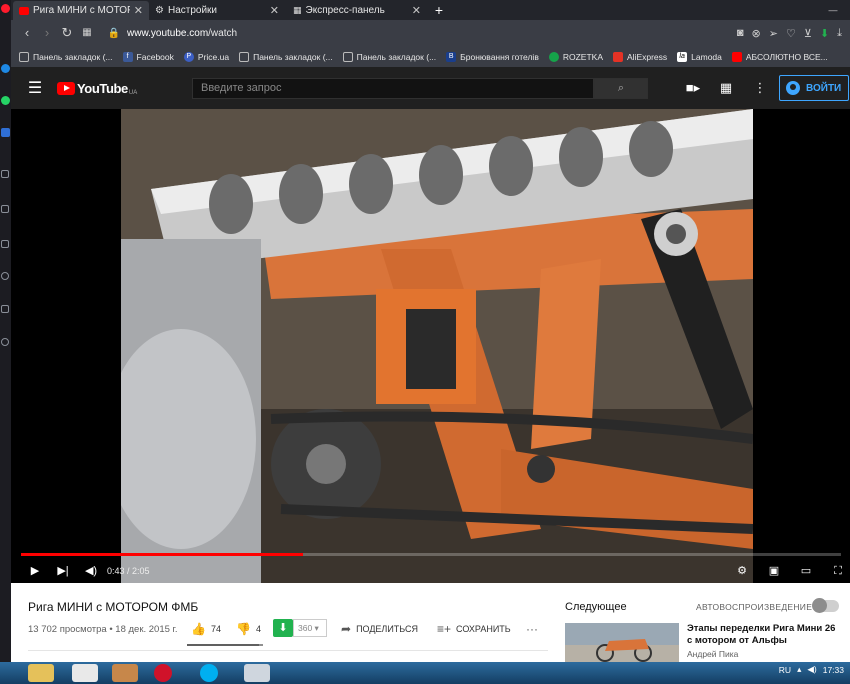  I want to click on signin-button: ВОЙТИ, so click(814, 88).